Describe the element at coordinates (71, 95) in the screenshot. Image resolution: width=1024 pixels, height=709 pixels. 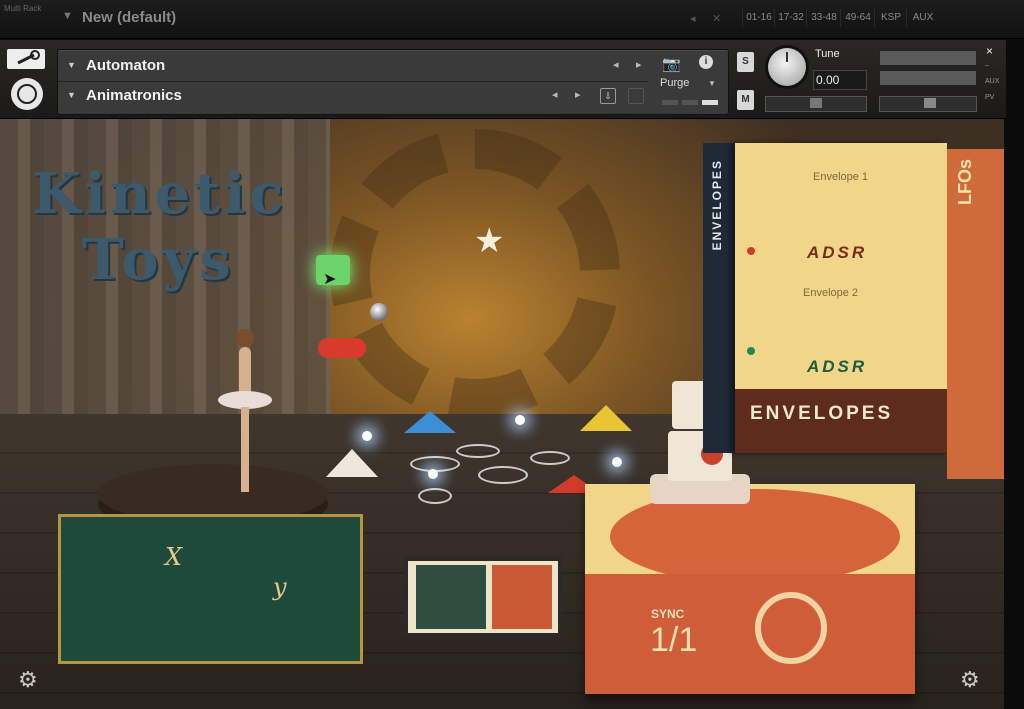
I see `snapshot-dropdown-arrow: ▼` at that location.